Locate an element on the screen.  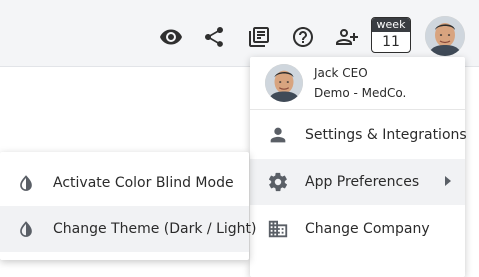
week-number: 11 is located at coordinates (391, 42).